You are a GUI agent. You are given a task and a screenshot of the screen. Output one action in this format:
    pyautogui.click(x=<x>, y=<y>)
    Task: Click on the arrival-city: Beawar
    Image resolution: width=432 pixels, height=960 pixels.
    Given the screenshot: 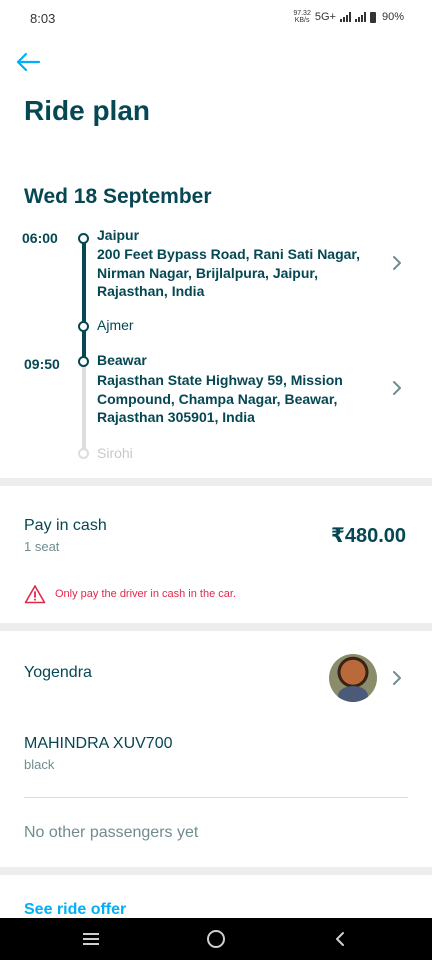 What is the action you would take?
    pyautogui.click(x=122, y=360)
    